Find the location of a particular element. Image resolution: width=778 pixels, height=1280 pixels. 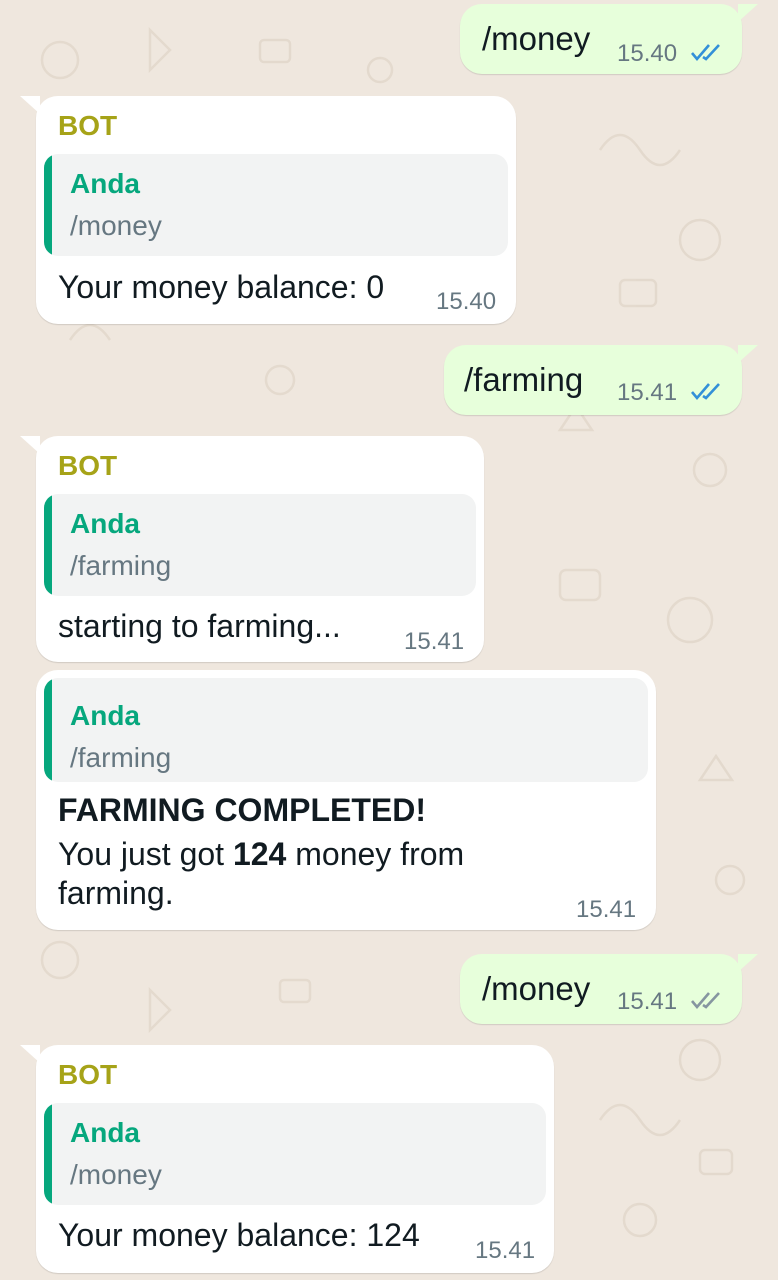

line-suffix: money from is located at coordinates (375, 854).